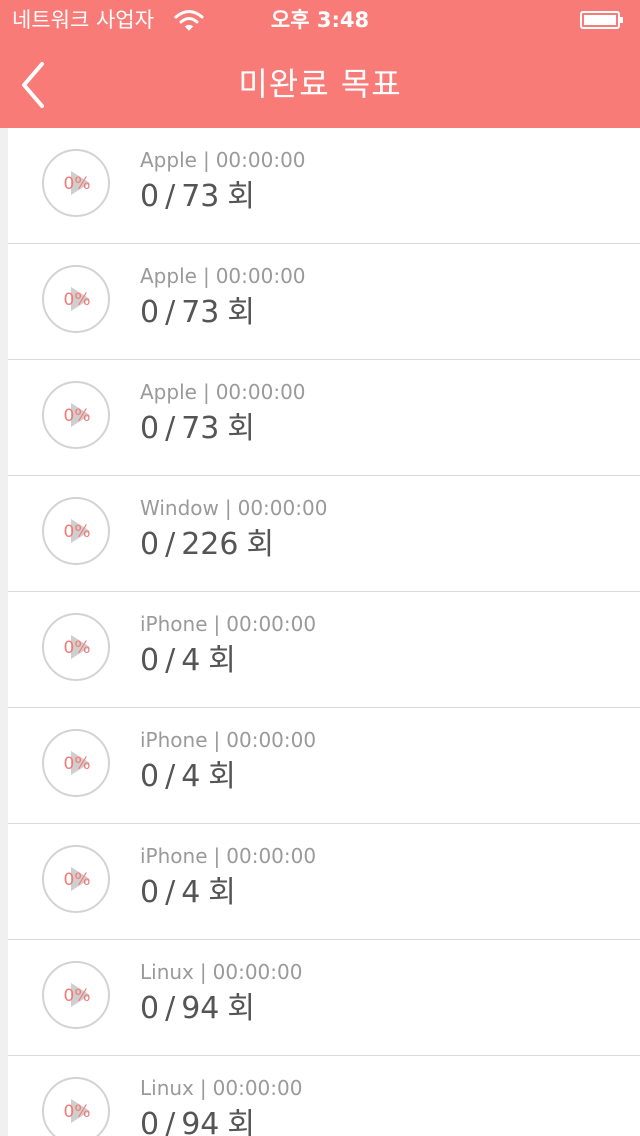 The width and height of the screenshot is (640, 1136). What do you see at coordinates (324, 534) in the screenshot?
I see `goal-row: 0% Window | 00:00:00 0/226 회` at bounding box center [324, 534].